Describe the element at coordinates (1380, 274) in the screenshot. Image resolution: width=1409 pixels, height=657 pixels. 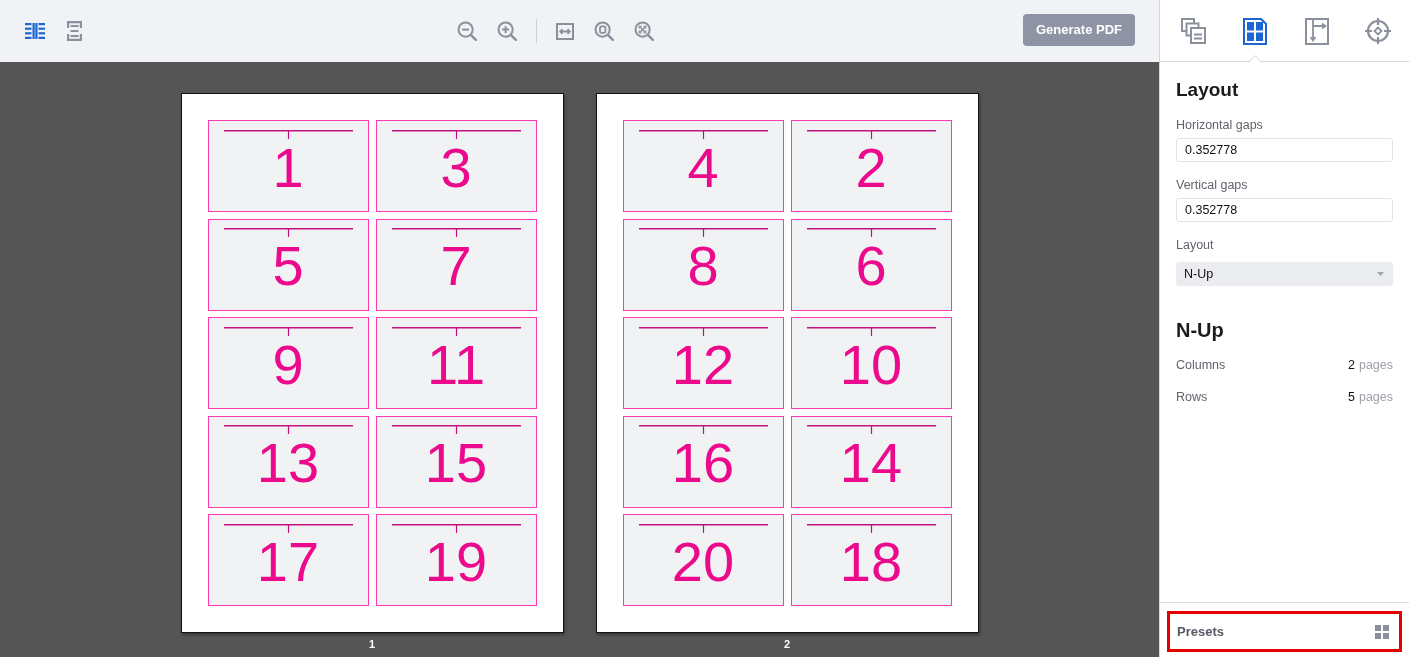
I see `dropdown-caret-icon` at that location.